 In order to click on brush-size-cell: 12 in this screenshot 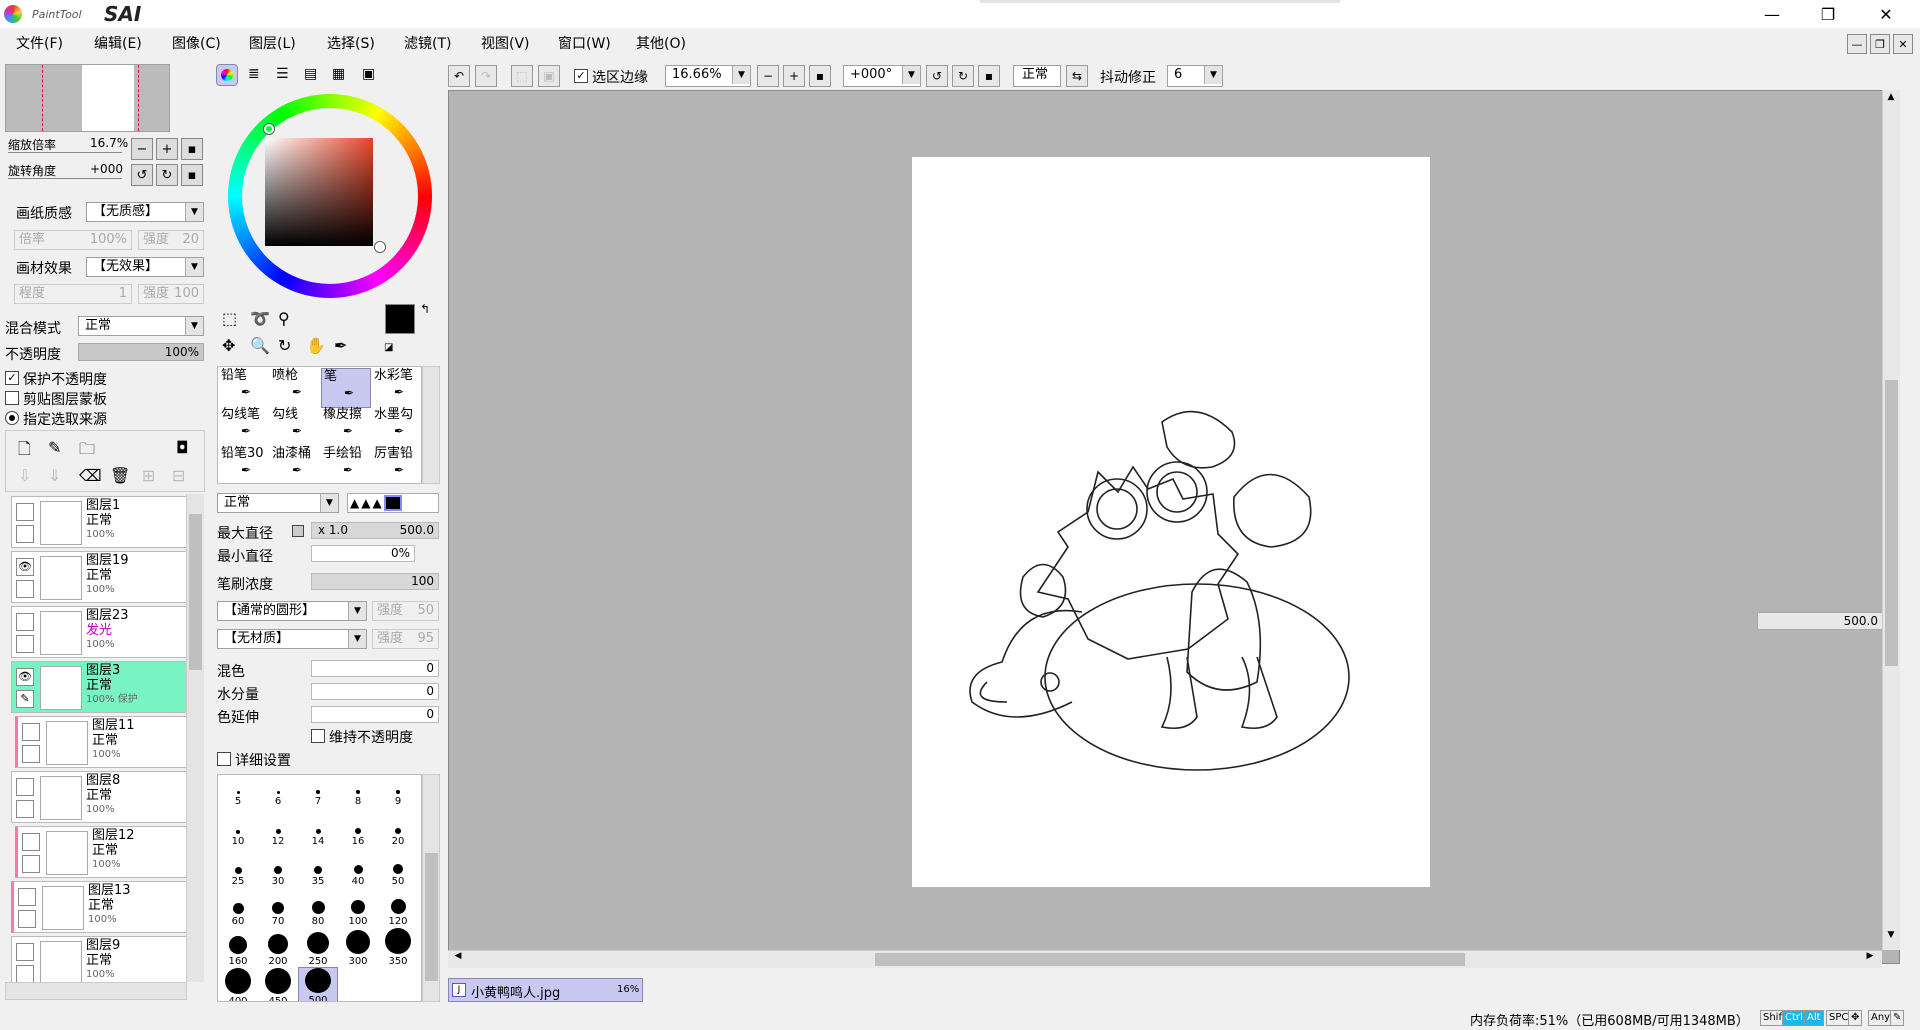, I will do `click(278, 827)`.